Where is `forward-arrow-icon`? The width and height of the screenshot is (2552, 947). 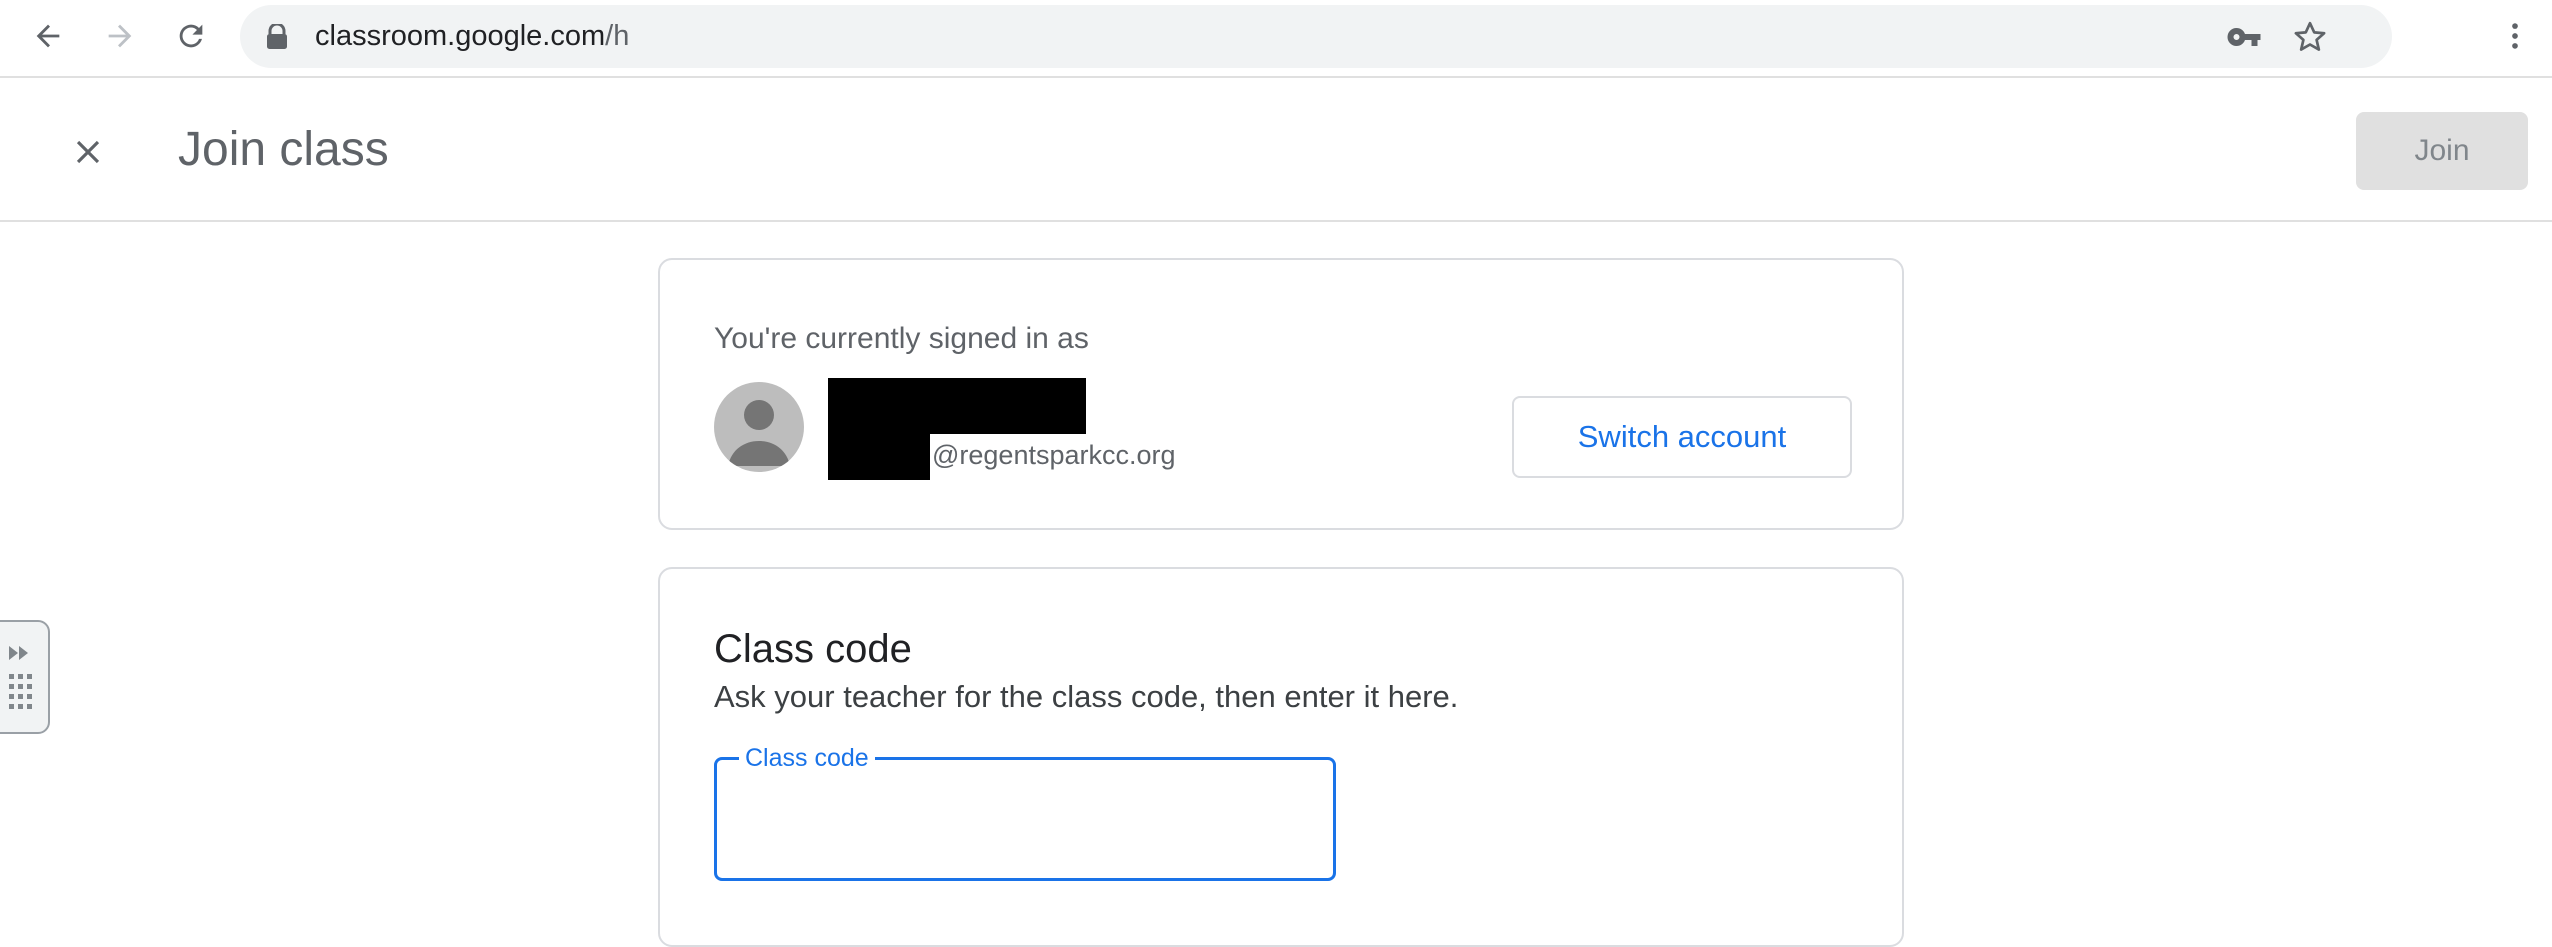
forward-arrow-icon is located at coordinates (120, 36).